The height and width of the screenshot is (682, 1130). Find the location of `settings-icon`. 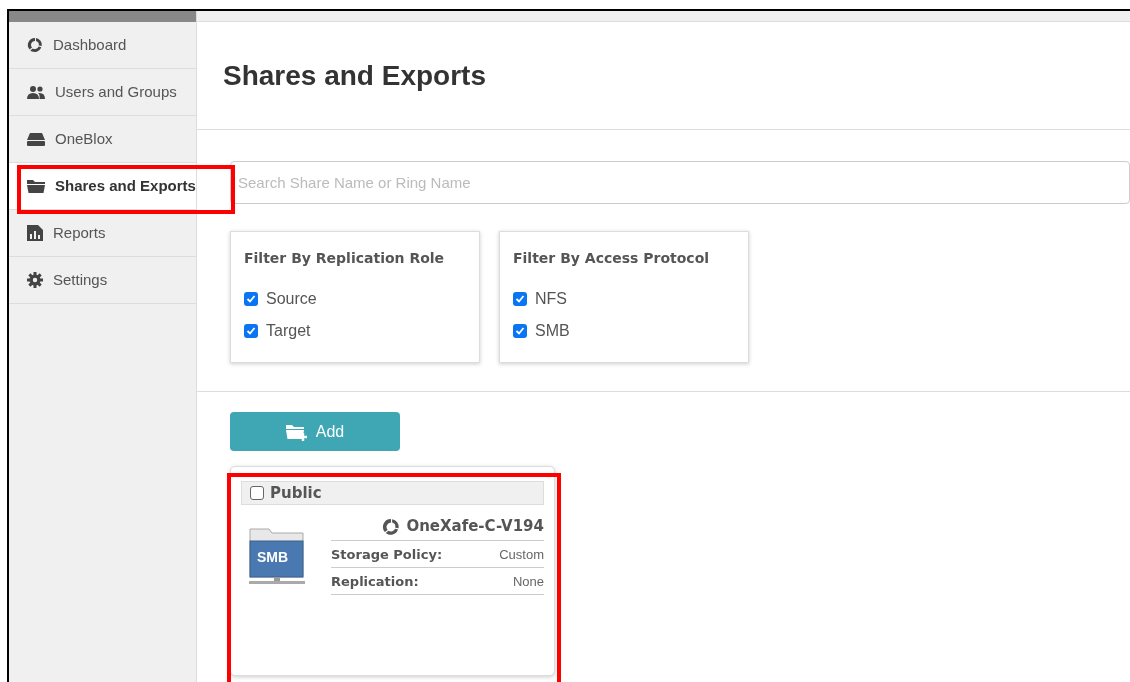

settings-icon is located at coordinates (35, 280).